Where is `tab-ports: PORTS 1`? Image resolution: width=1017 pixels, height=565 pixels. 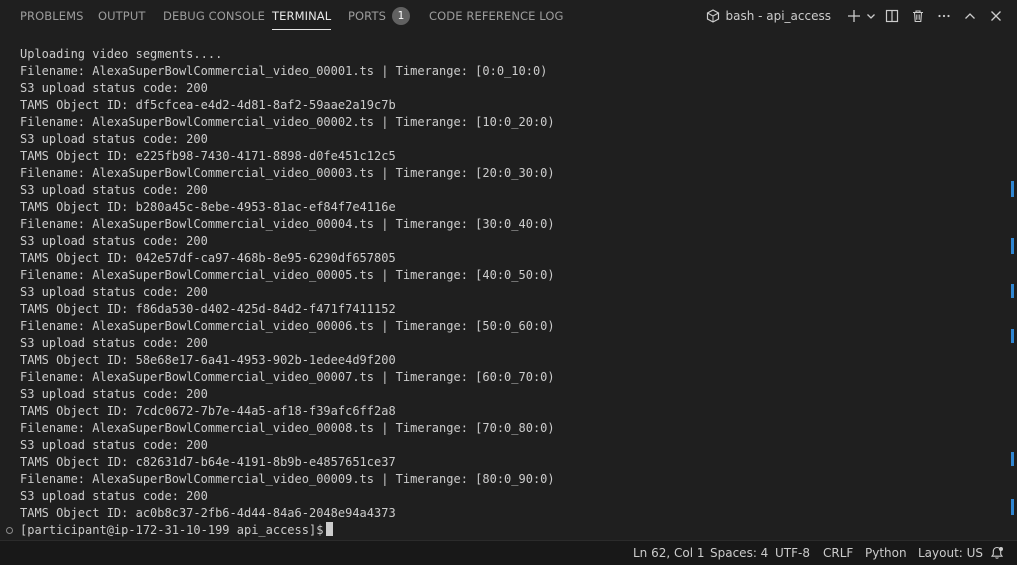
tab-ports: PORTS 1 is located at coordinates (379, 16).